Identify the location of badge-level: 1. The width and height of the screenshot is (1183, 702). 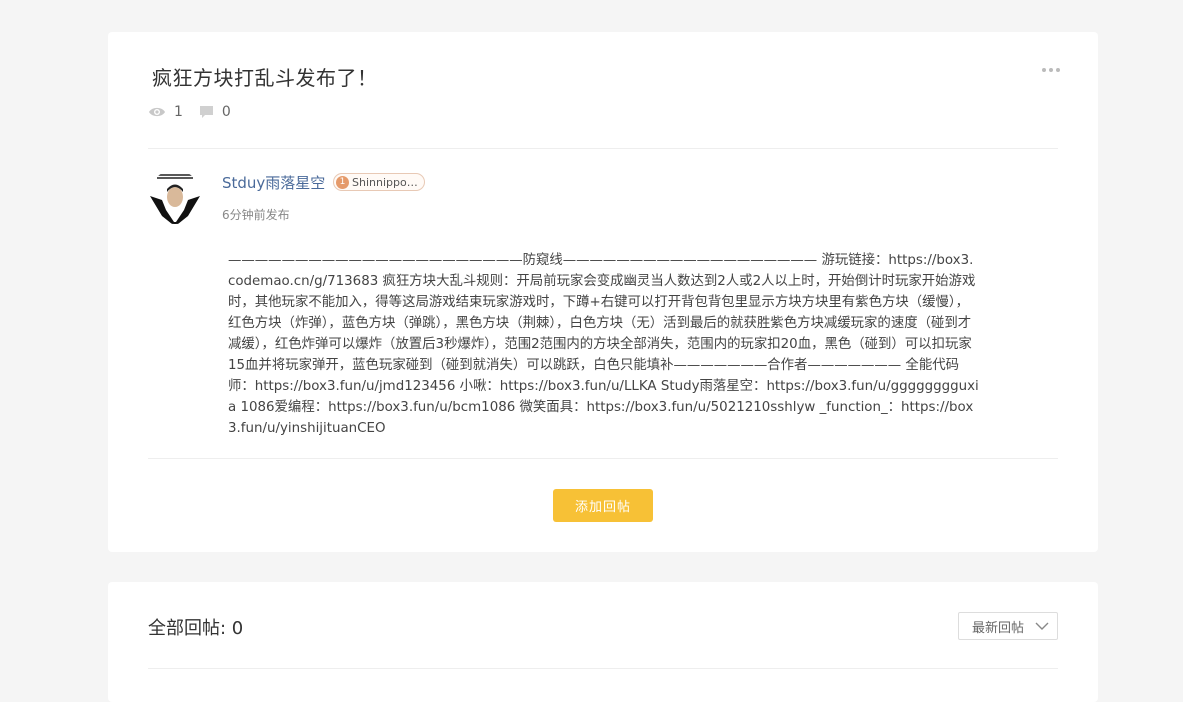
(342, 182).